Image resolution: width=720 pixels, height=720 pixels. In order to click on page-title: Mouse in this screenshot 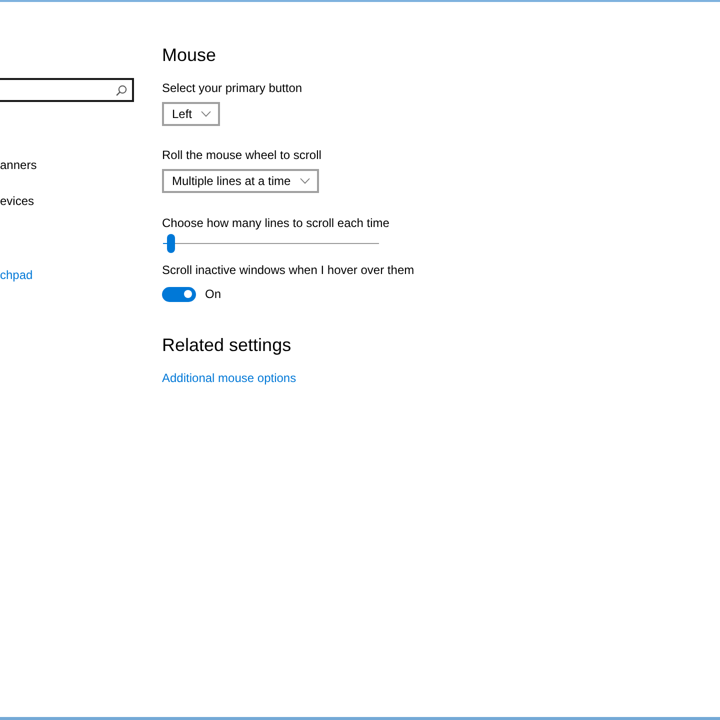, I will do `click(189, 55)`.